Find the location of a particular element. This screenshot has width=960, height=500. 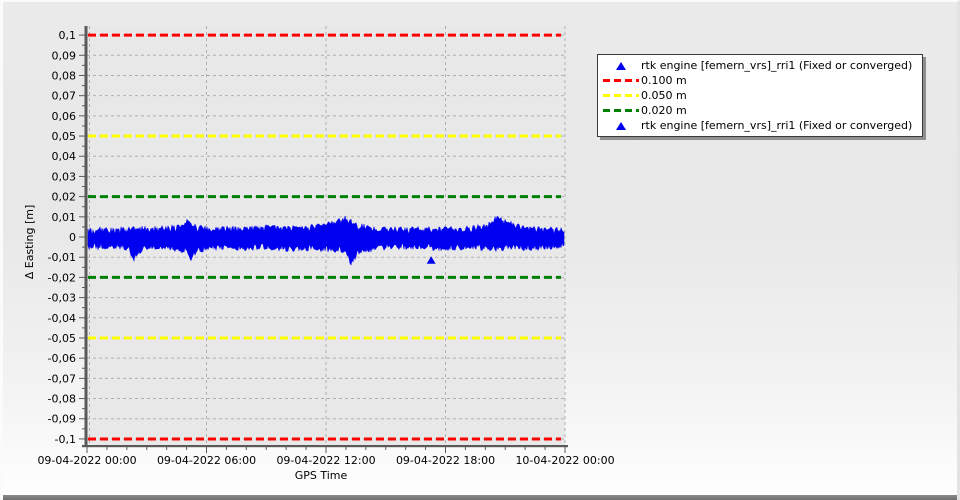

y-tick-label: 0,06 is located at coordinates (64, 116).